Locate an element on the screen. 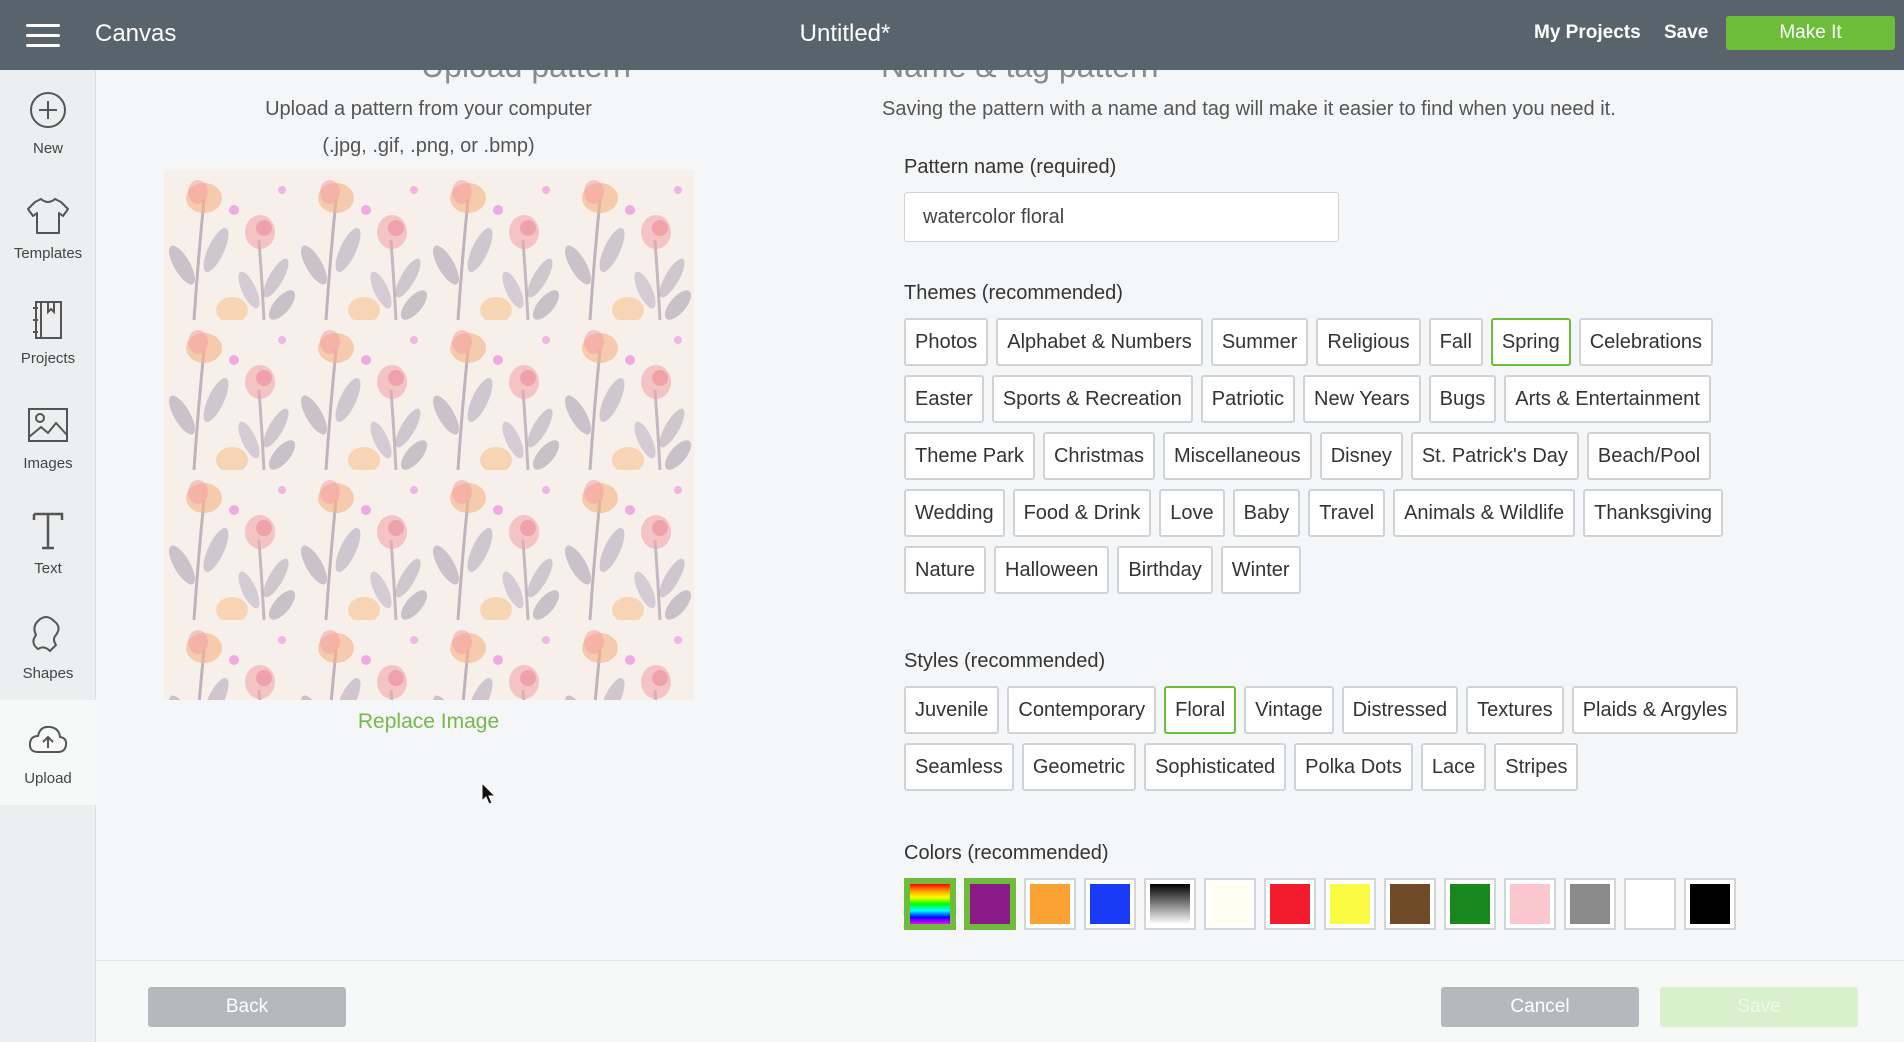  theme-tag: Love is located at coordinates (1192, 513).